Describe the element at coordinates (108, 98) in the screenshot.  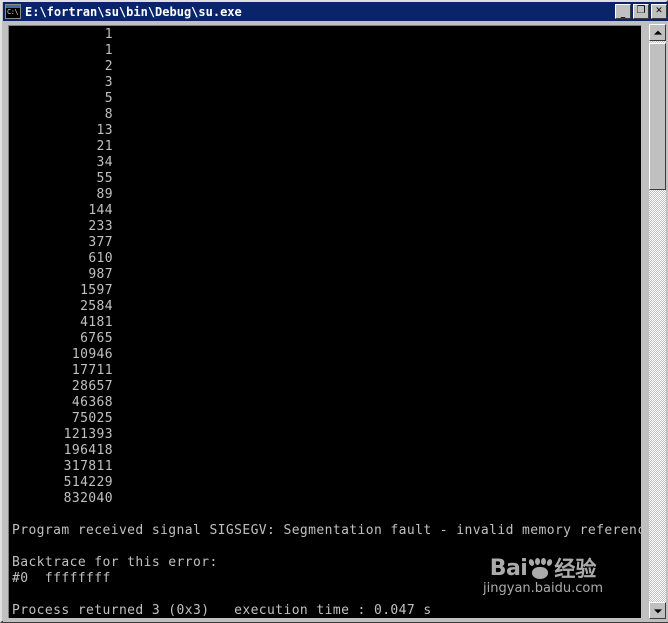
I see `console-number-line: 5` at that location.